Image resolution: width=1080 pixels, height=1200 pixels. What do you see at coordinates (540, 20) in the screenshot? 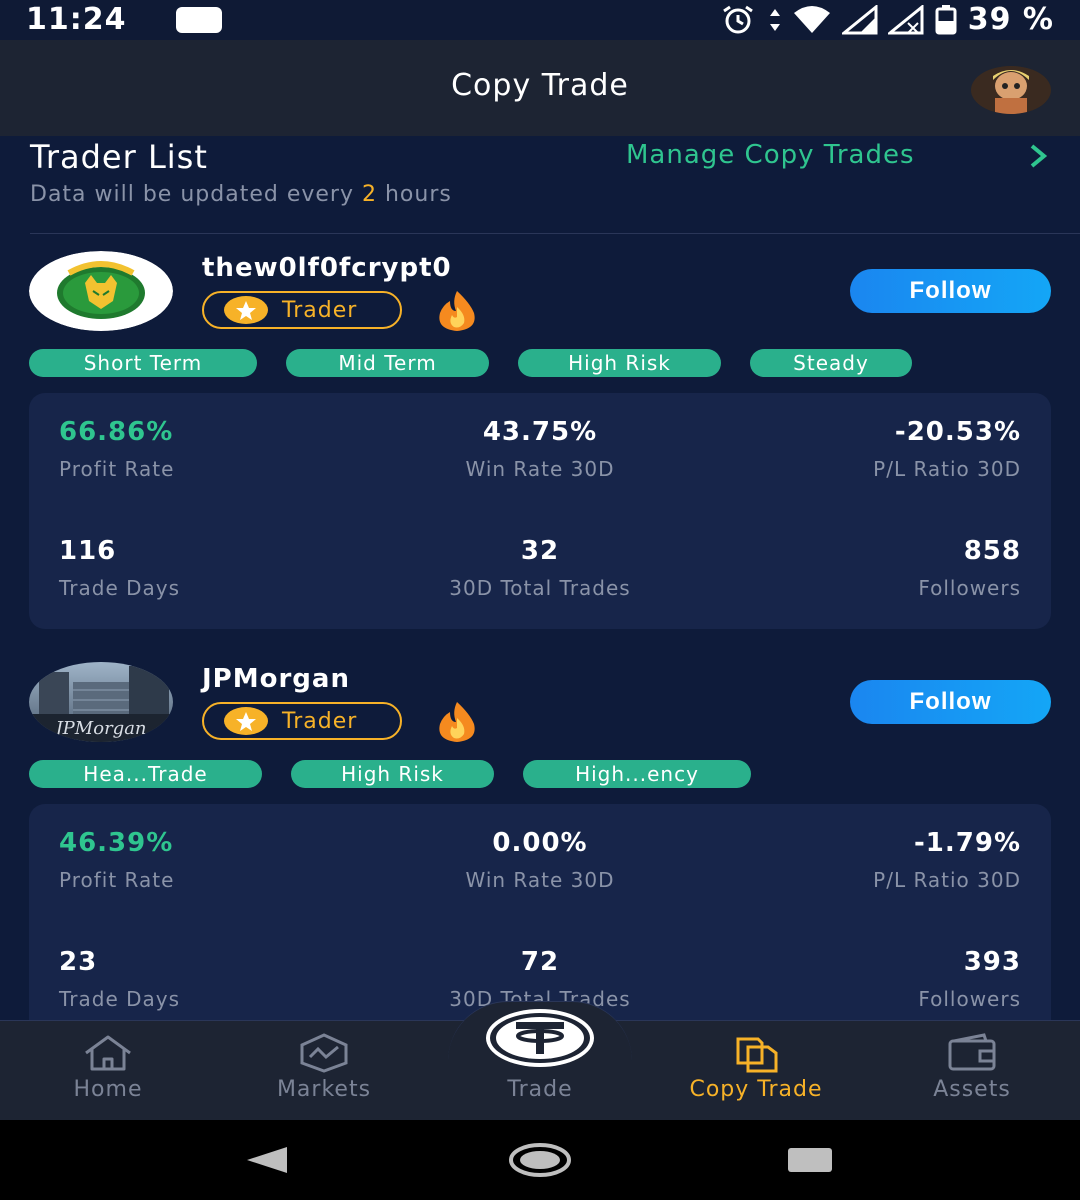
I see `status-bar: 11:24 39 %` at bounding box center [540, 20].